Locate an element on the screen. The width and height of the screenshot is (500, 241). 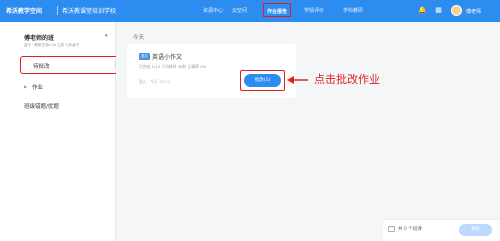
publish-button: 发布 is located at coordinates (475, 230).